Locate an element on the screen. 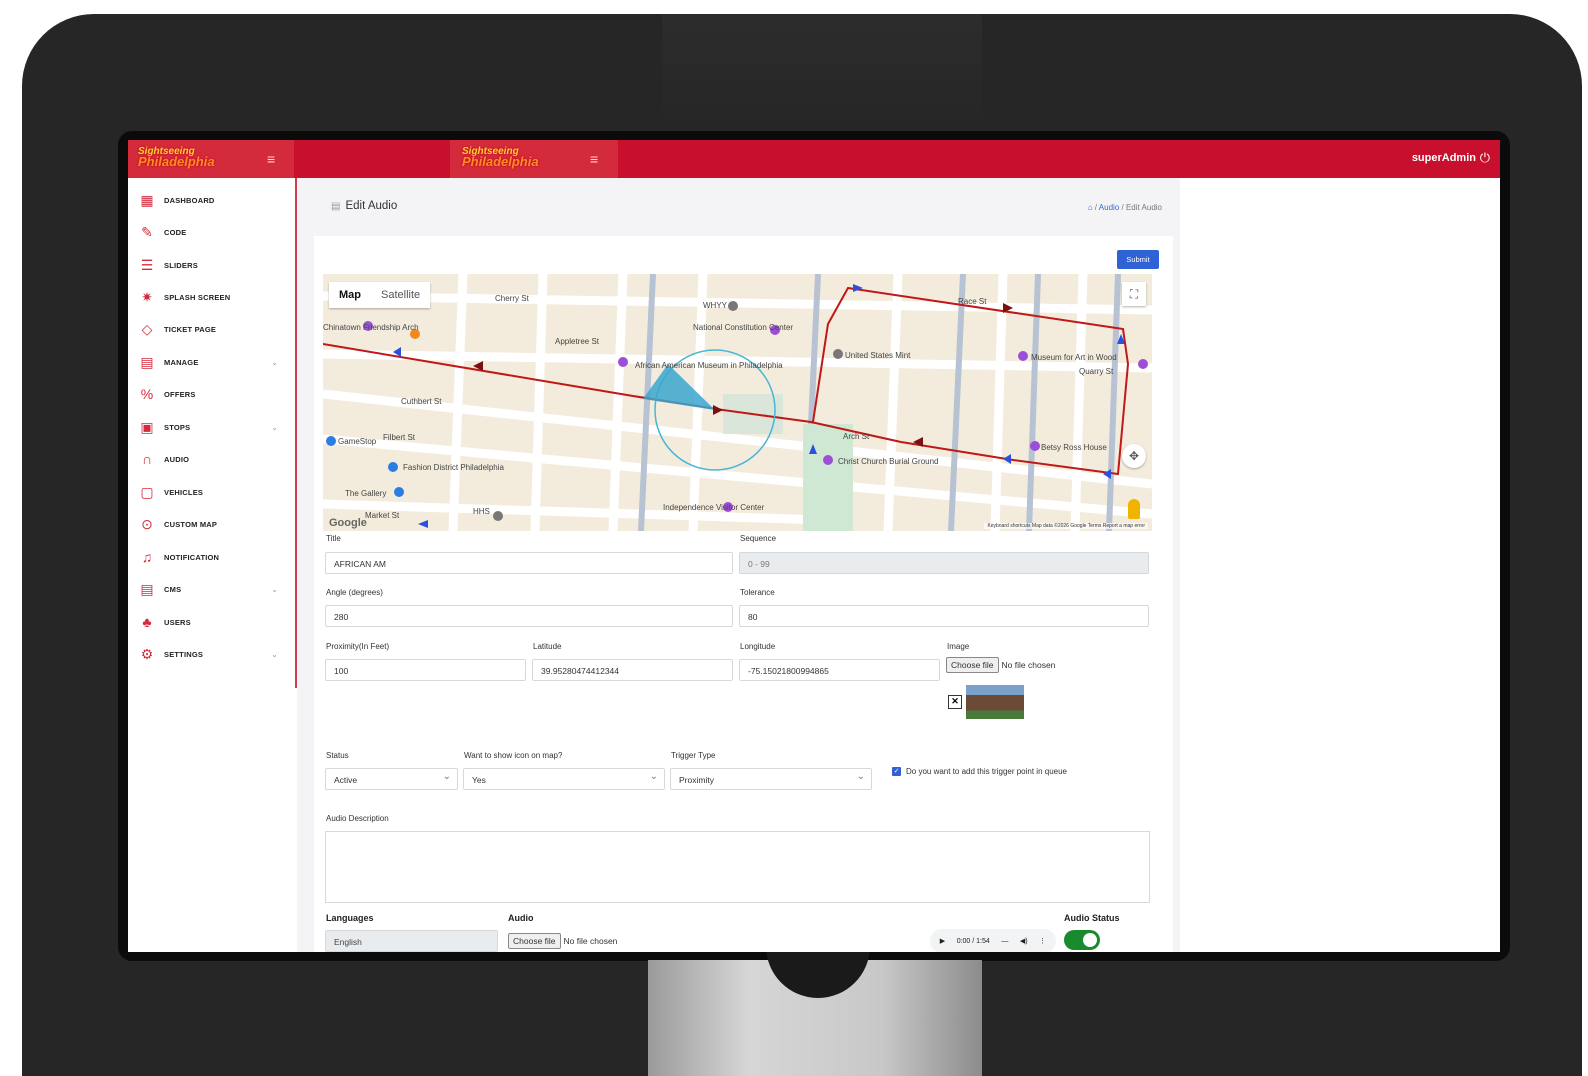 Image resolution: width=1588 pixels, height=1076 pixels. tolerance-input: 80 is located at coordinates (944, 616).